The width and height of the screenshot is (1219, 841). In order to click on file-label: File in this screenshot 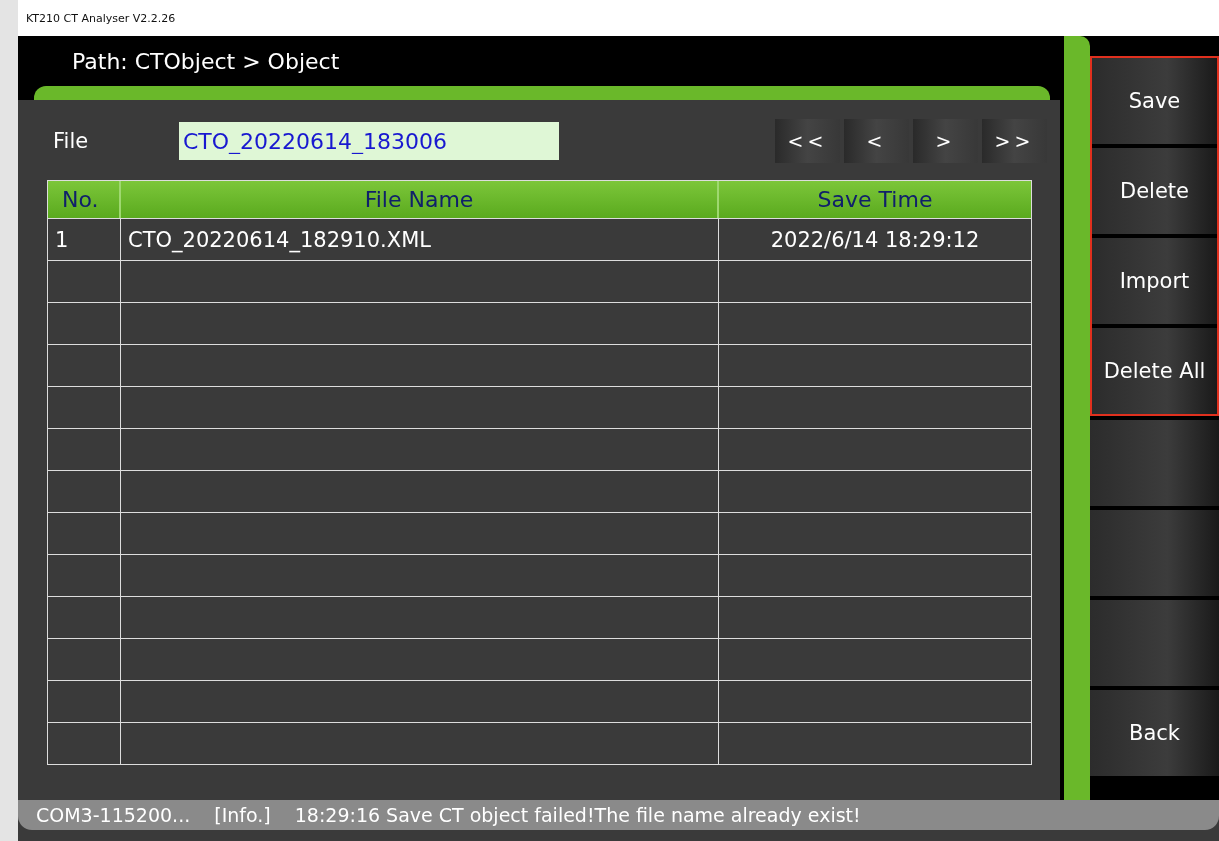, I will do `click(71, 141)`.